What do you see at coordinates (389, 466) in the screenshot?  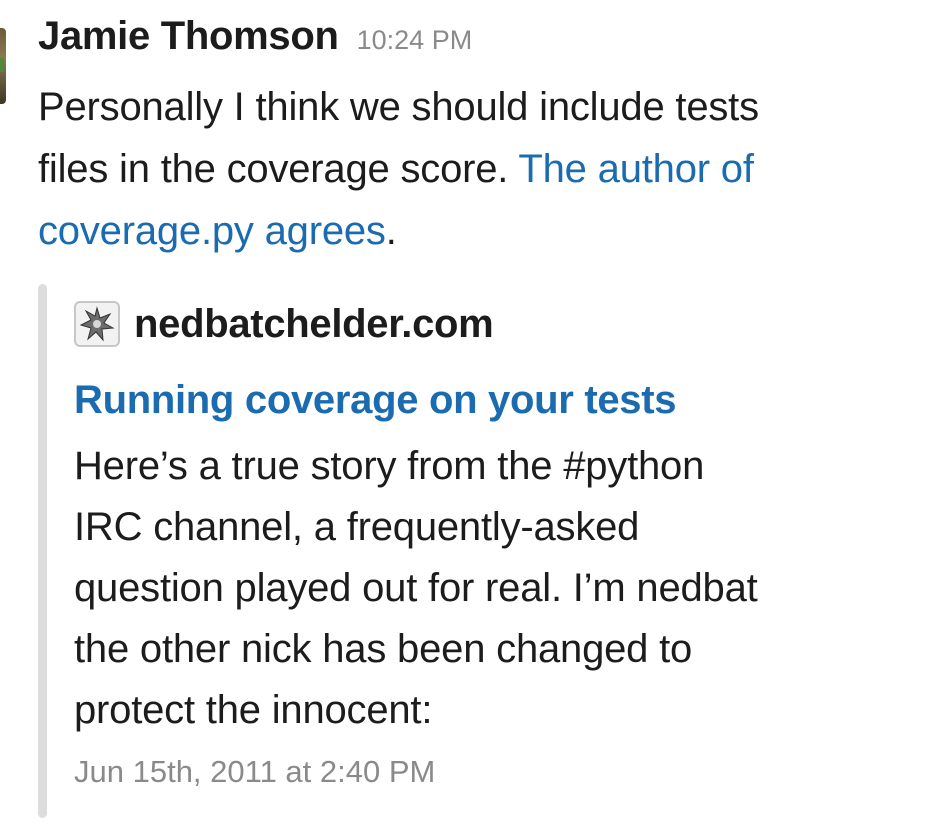 I see `attachment-text-line: Here’s a true story from the #python` at bounding box center [389, 466].